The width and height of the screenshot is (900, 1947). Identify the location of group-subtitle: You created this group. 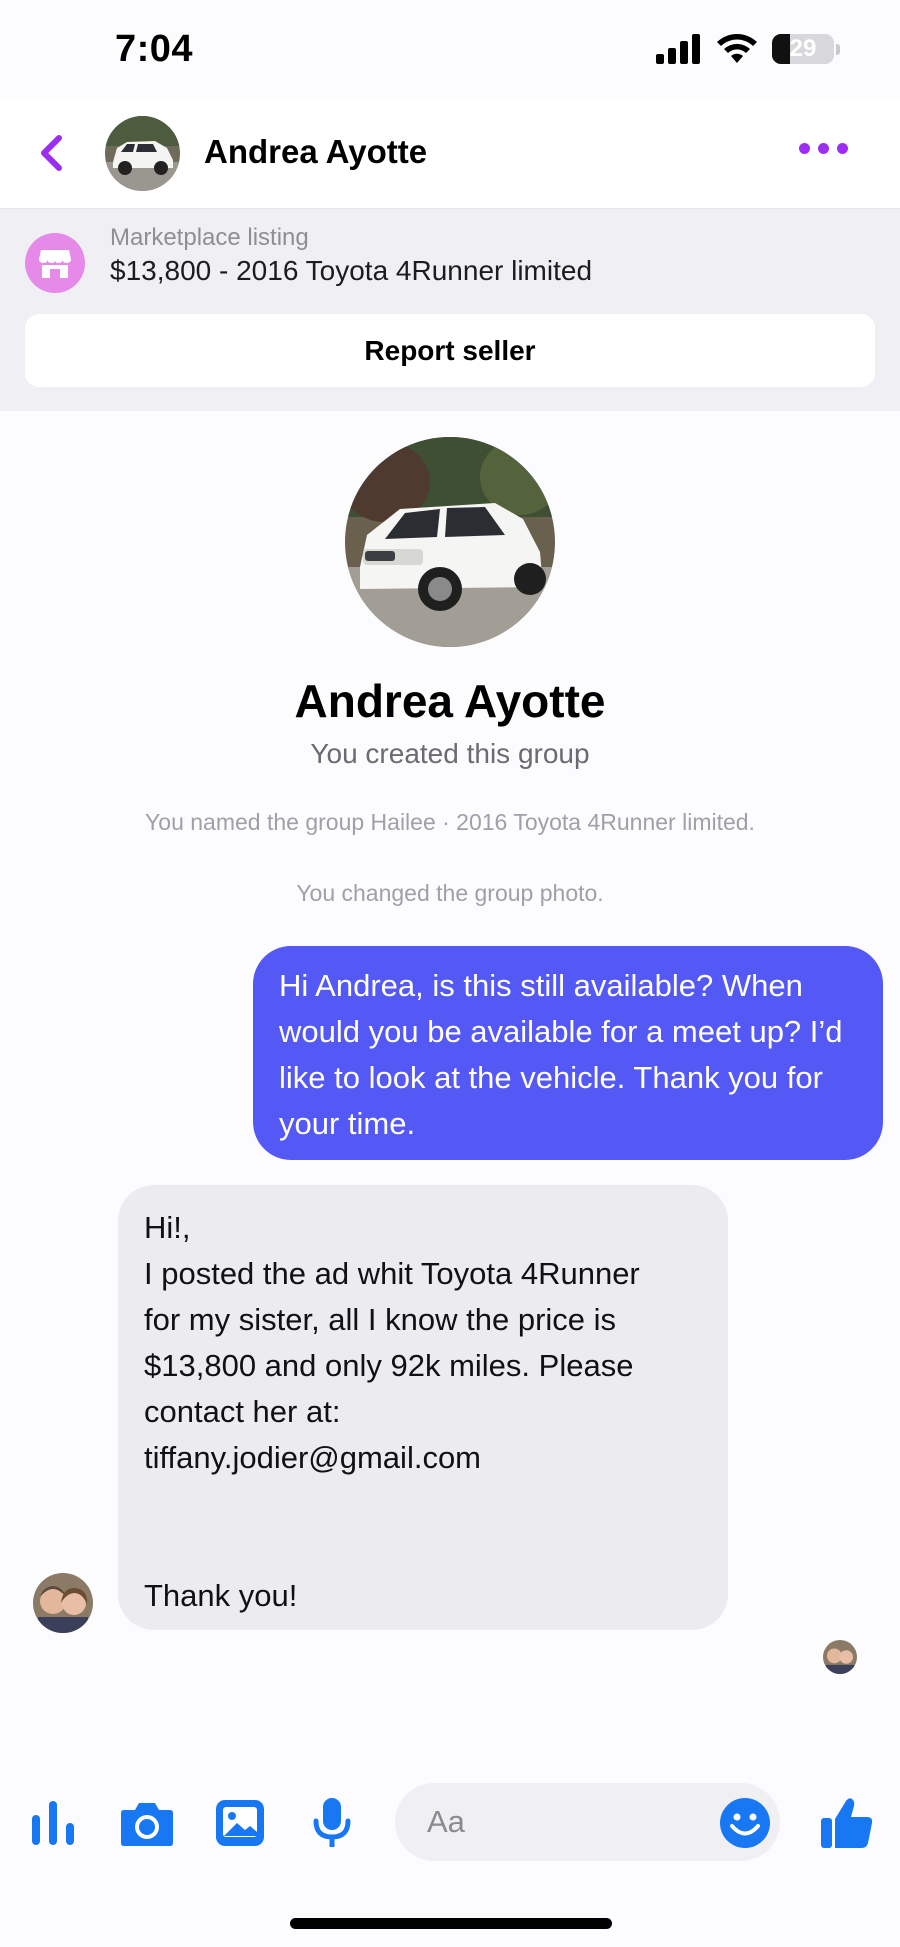
(450, 753).